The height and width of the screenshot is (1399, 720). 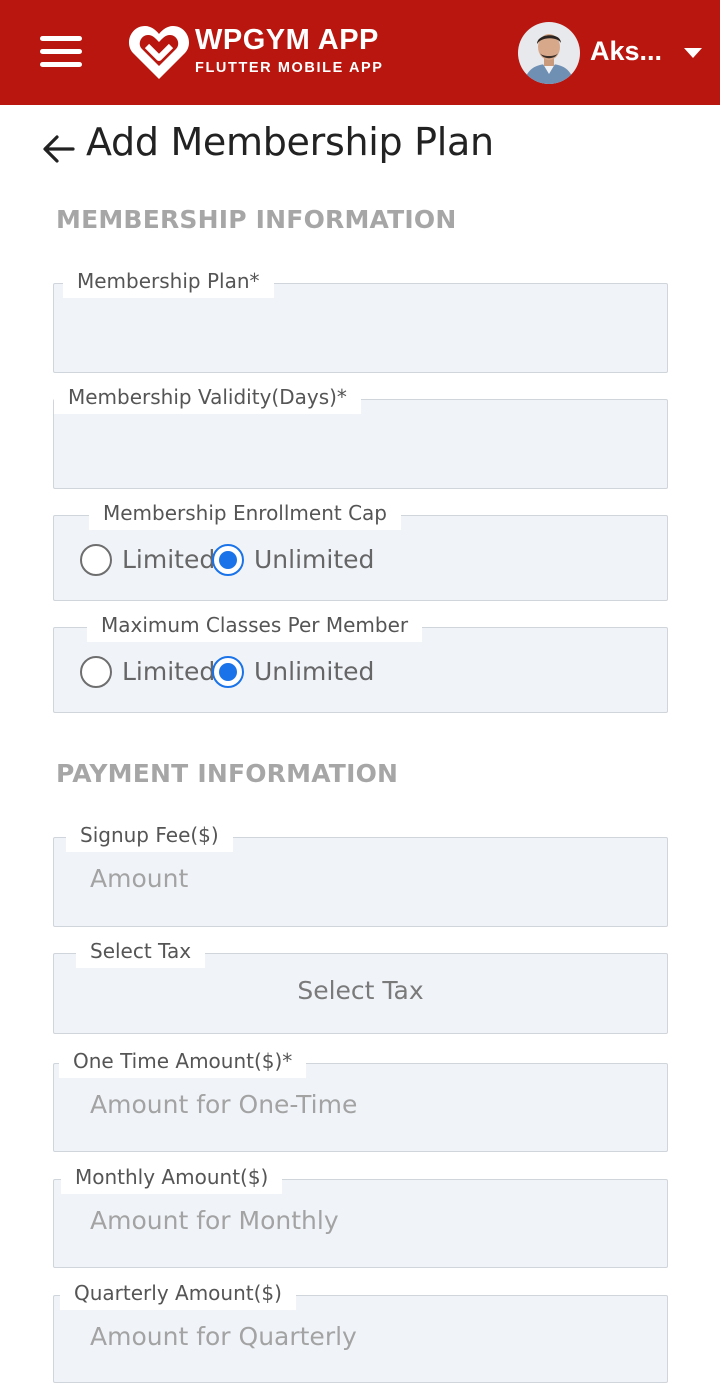 What do you see at coordinates (360, 872) in the screenshot?
I see `signup-fee-field: Signup Fee($) Amount` at bounding box center [360, 872].